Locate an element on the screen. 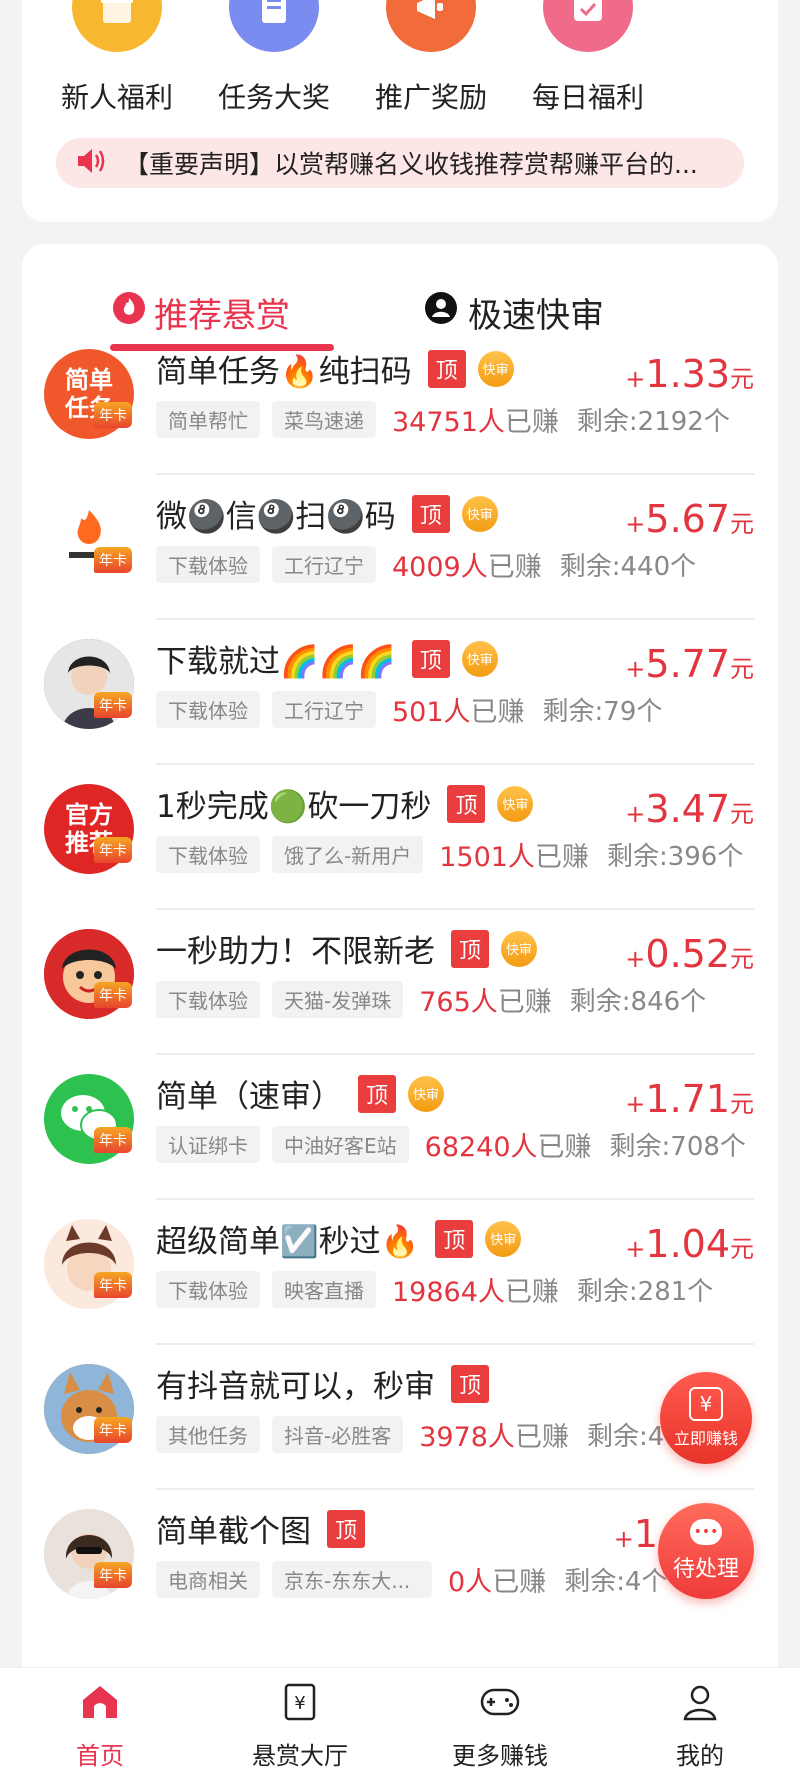 This screenshot has height=1777, width=800. category-tag: 其他任务 is located at coordinates (208, 1434).